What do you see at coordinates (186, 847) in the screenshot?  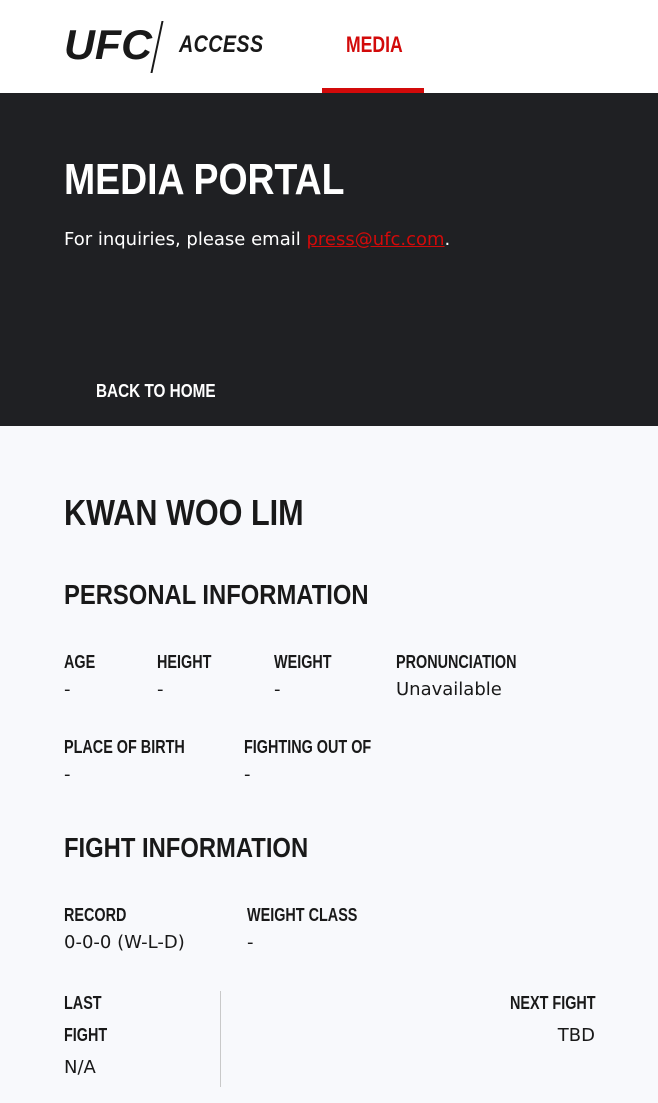 I see `fight-info-heading: FIGHT INFORMATION` at bounding box center [186, 847].